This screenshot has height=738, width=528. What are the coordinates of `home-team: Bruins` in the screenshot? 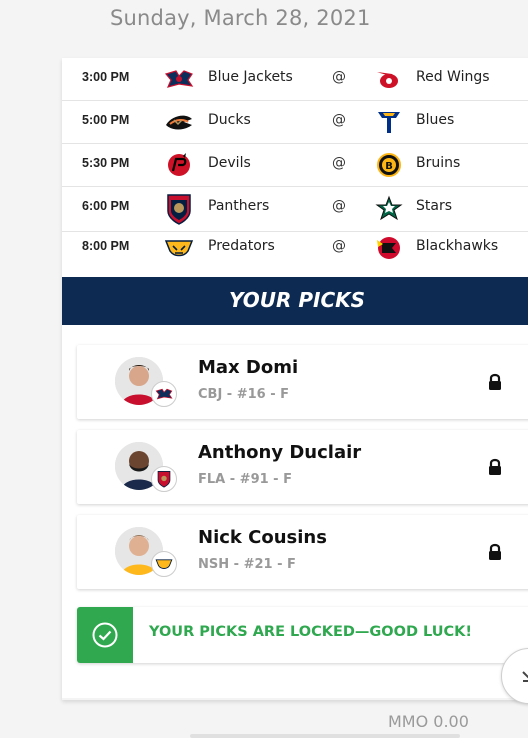 It's located at (438, 163).